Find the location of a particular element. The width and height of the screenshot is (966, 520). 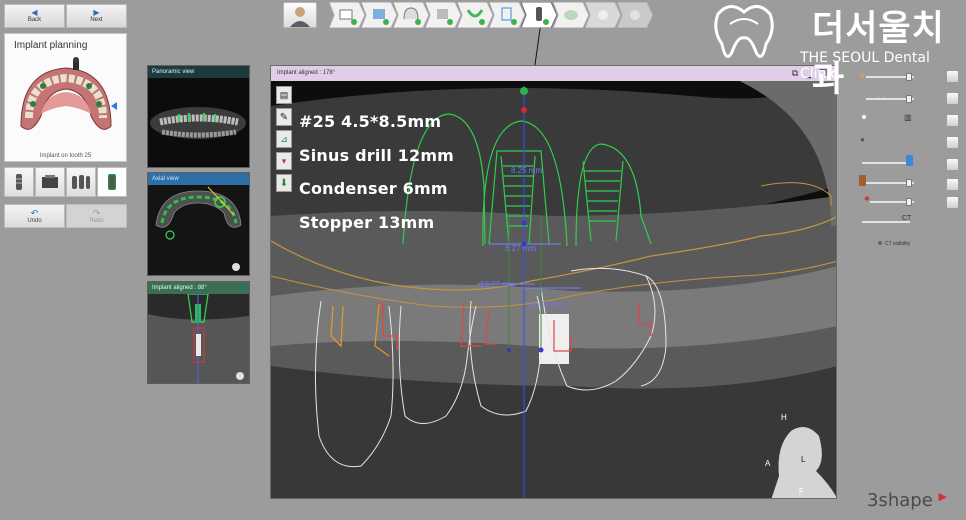

sleeve-tool-button is located at coordinates (112, 182).